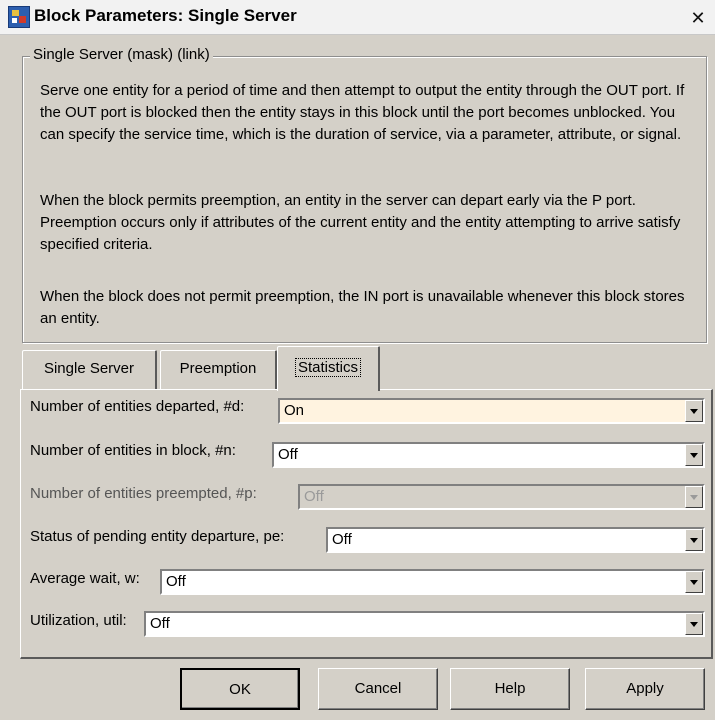 This screenshot has width=715, height=720. What do you see at coordinates (515, 540) in the screenshot?
I see `pending-departure-dropdown: Off` at bounding box center [515, 540].